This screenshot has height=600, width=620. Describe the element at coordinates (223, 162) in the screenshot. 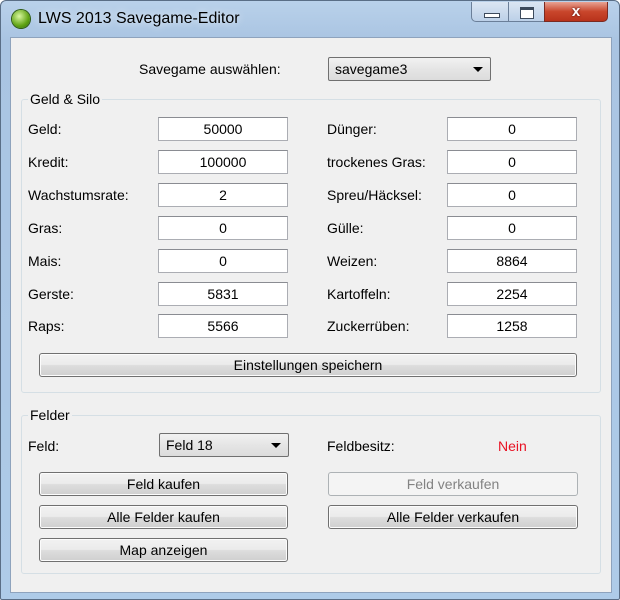

I see `kredit-input: 100000` at that location.